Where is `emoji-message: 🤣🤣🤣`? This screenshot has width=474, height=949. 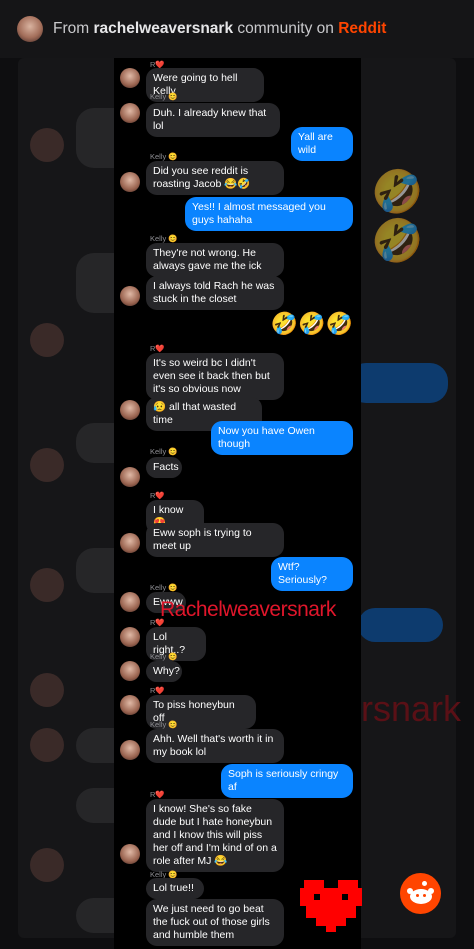 emoji-message: 🤣🤣🤣 is located at coordinates (311, 323).